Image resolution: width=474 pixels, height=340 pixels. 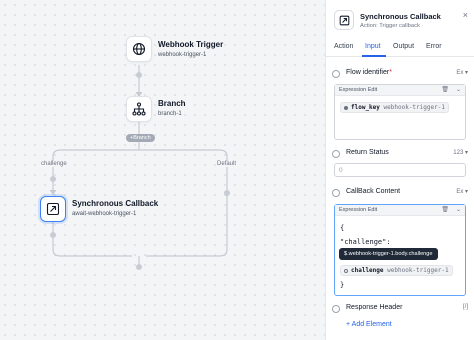 I want to click on node-title: Synchronous Callback, so click(x=115, y=203).